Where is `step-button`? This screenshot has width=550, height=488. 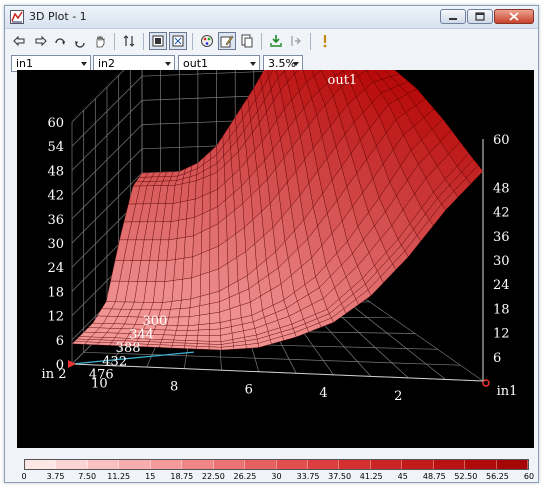 step-button is located at coordinates (296, 41).